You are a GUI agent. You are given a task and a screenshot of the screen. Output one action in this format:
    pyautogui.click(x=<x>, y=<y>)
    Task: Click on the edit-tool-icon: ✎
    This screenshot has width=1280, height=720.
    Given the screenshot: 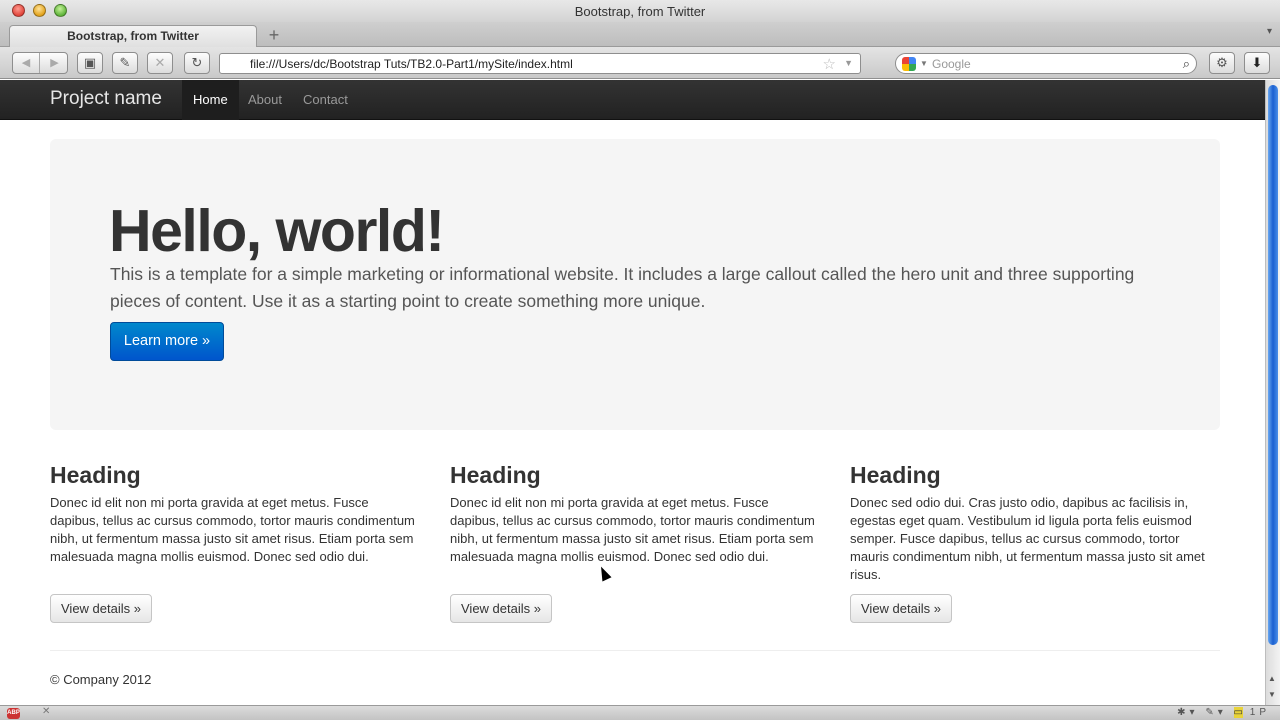 What is the action you would take?
    pyautogui.click(x=125, y=63)
    